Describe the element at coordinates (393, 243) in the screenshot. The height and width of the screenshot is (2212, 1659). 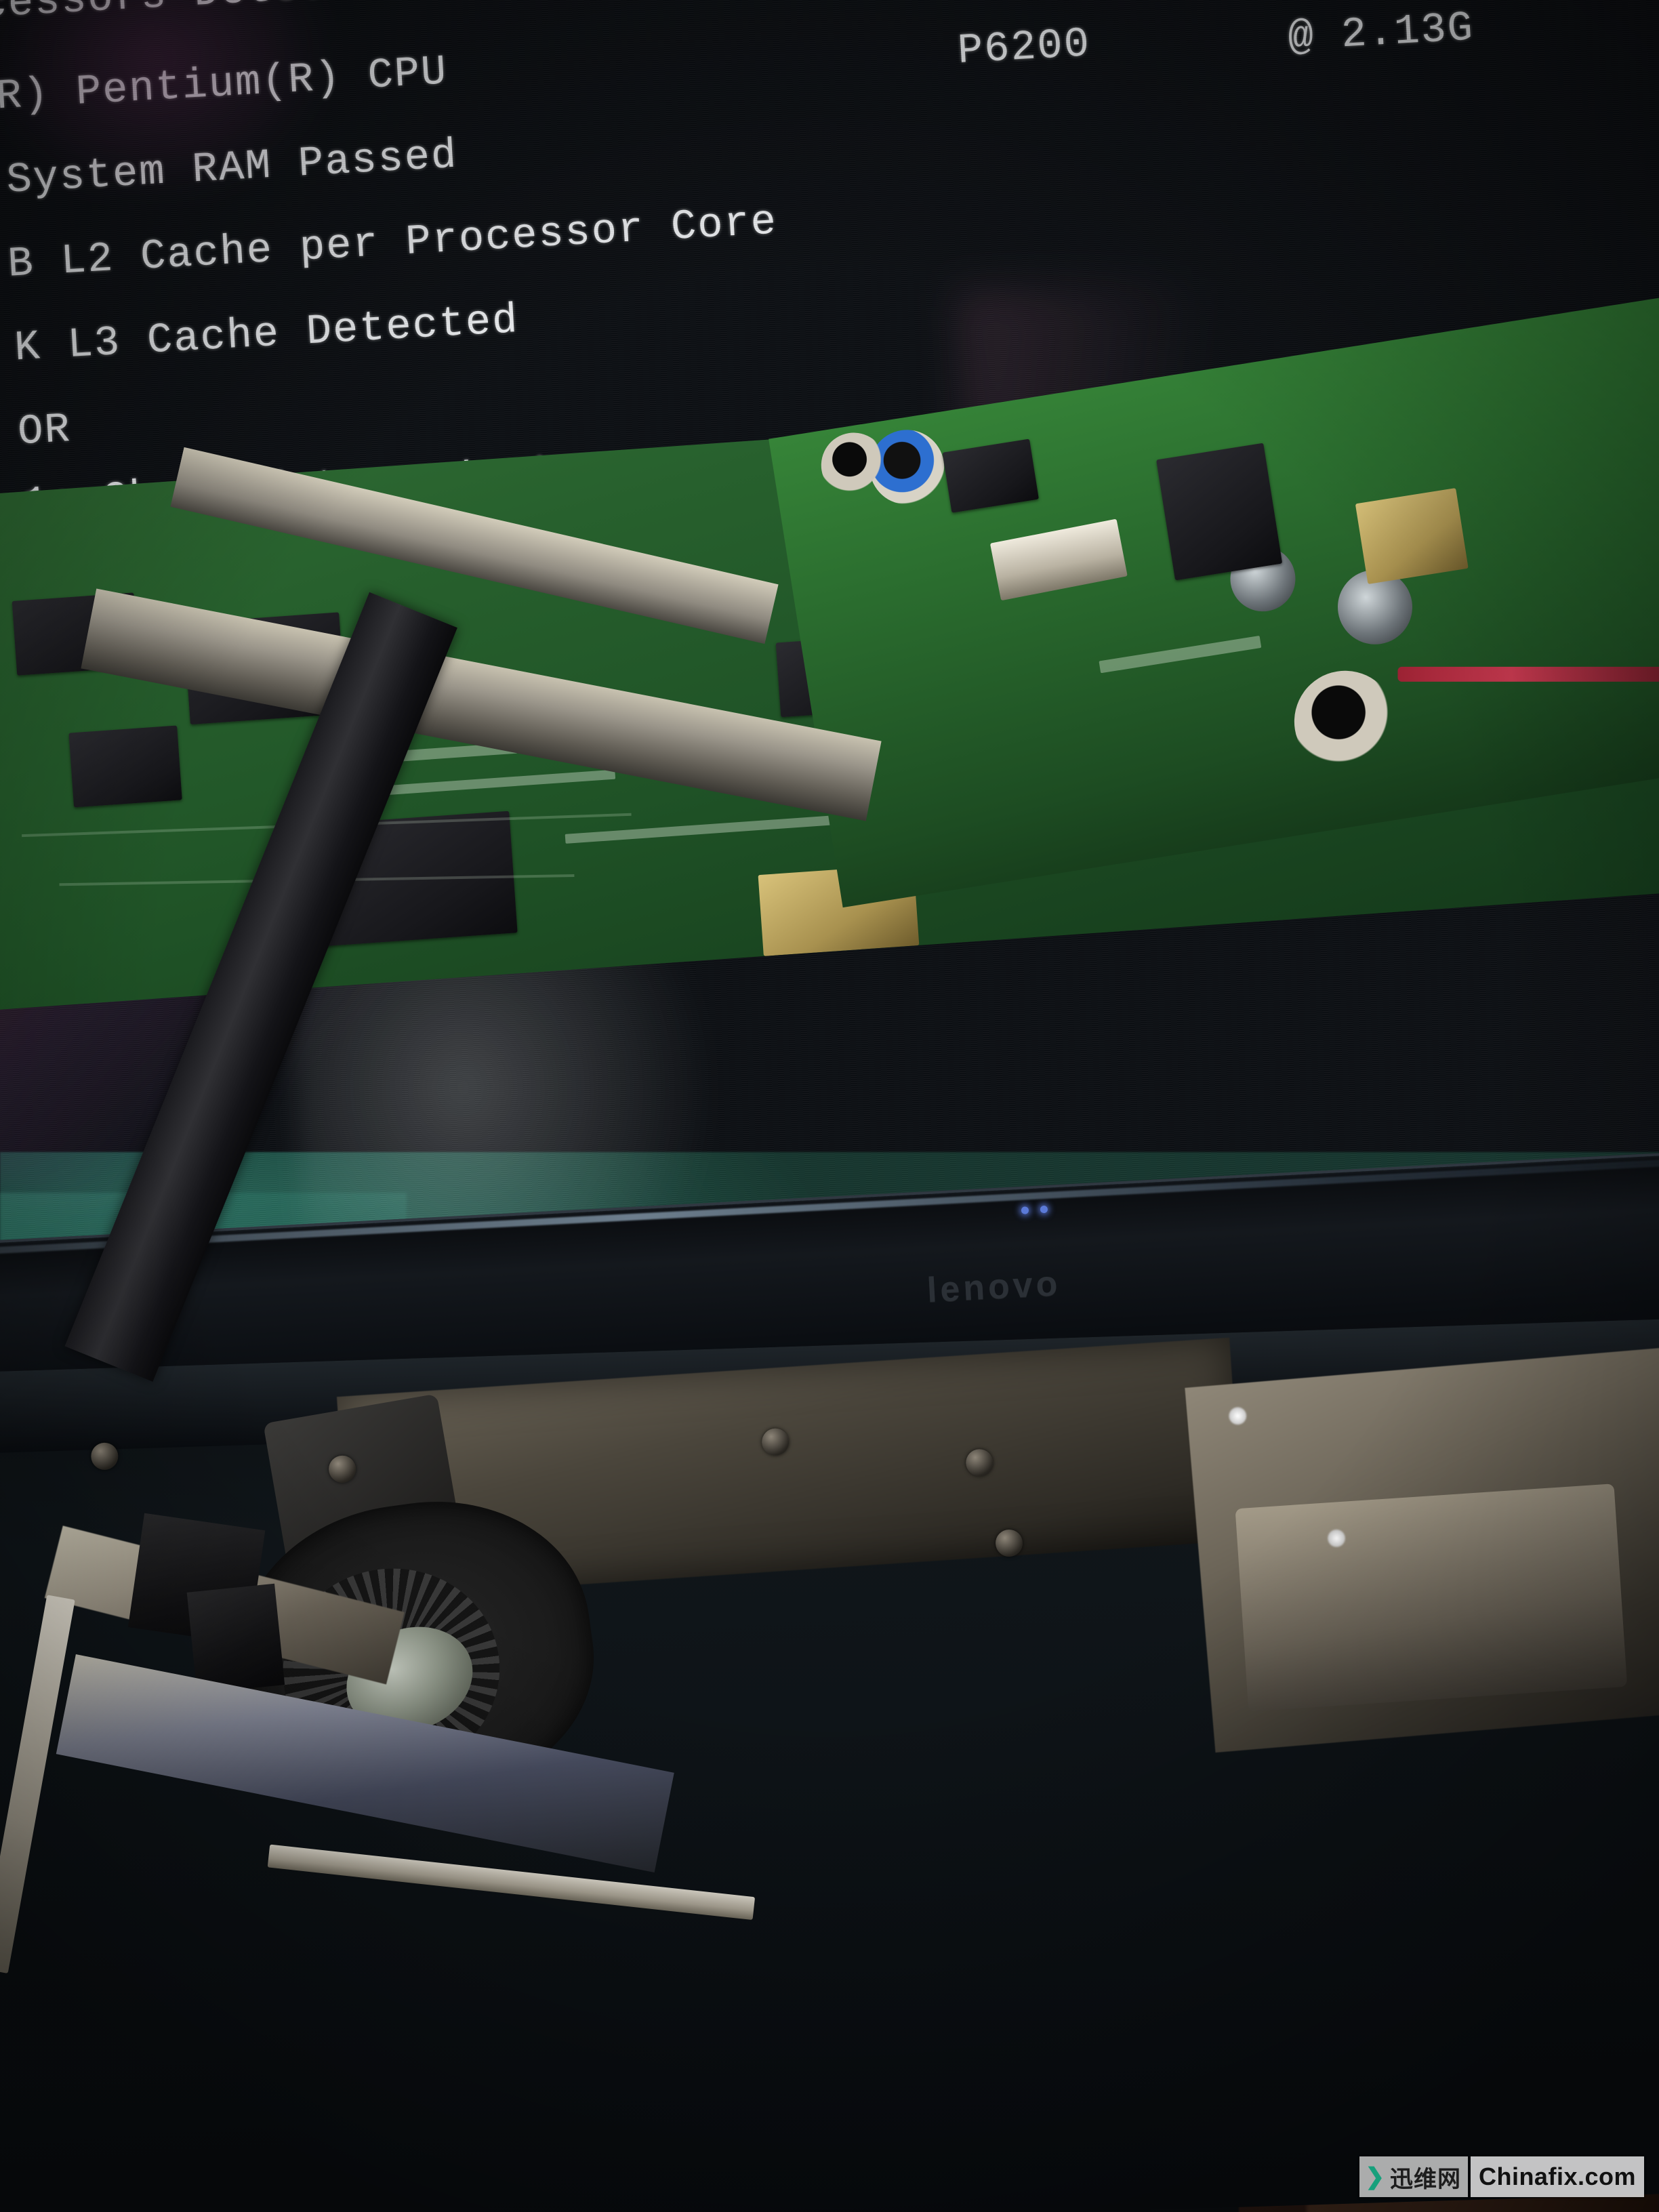
I see `bios-line-l2-cache: B L2 Cache per Processor Core` at that location.